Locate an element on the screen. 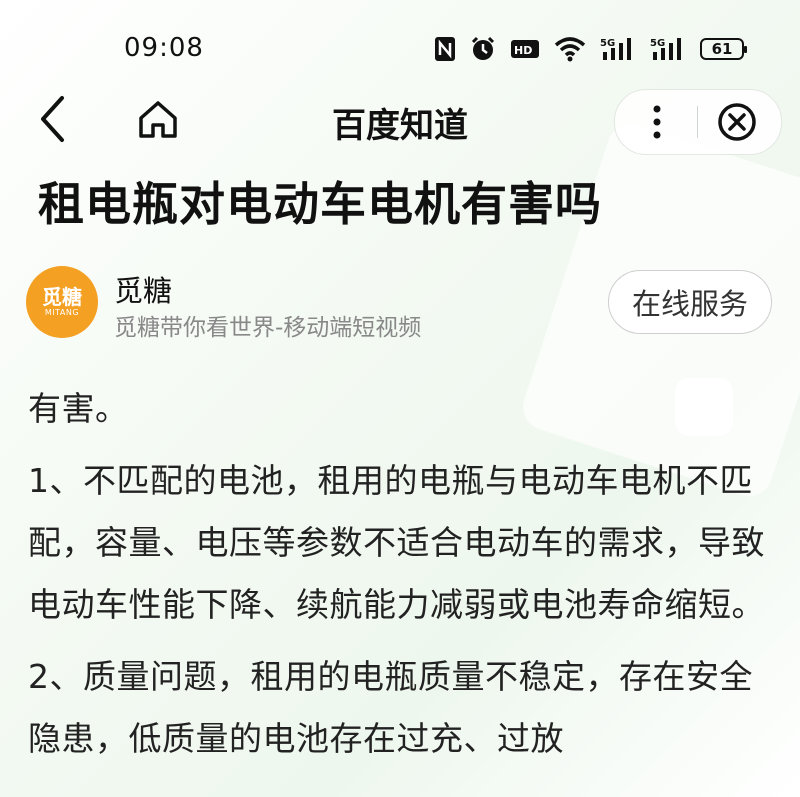 The width and height of the screenshot is (800, 797). battery-indicator: 61 is located at coordinates (723, 49).